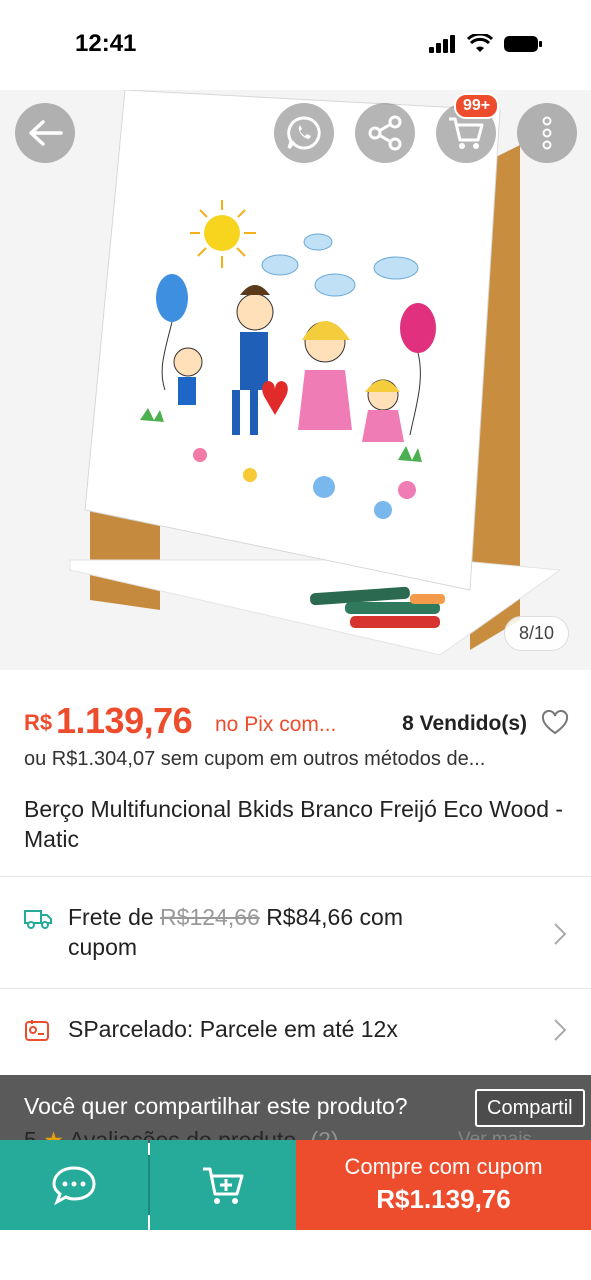  Describe the element at coordinates (480, 43) in the screenshot. I see `wifi-icon` at that location.